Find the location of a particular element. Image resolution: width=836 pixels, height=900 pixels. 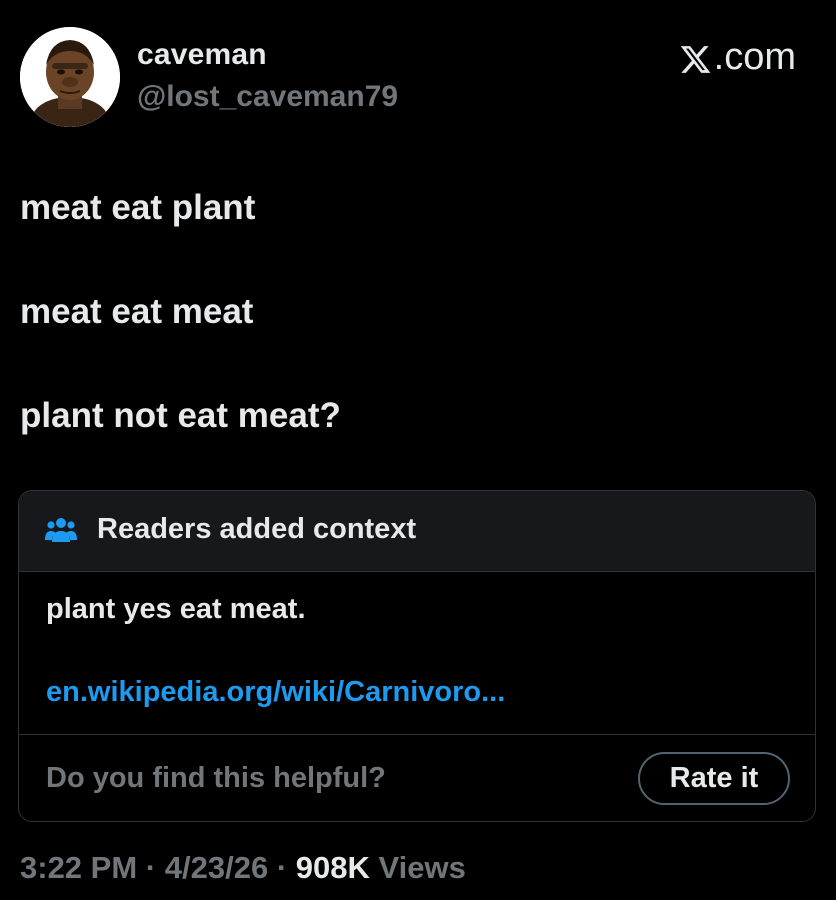

tweet-text-line-3: plant not eat meat? is located at coordinates (180, 415).